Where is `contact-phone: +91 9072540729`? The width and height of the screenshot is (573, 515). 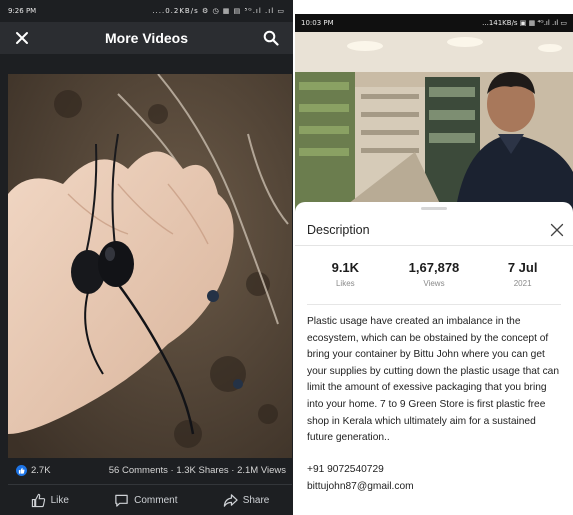
contact-phone: +91 9072540729 is located at coordinates (434, 469).